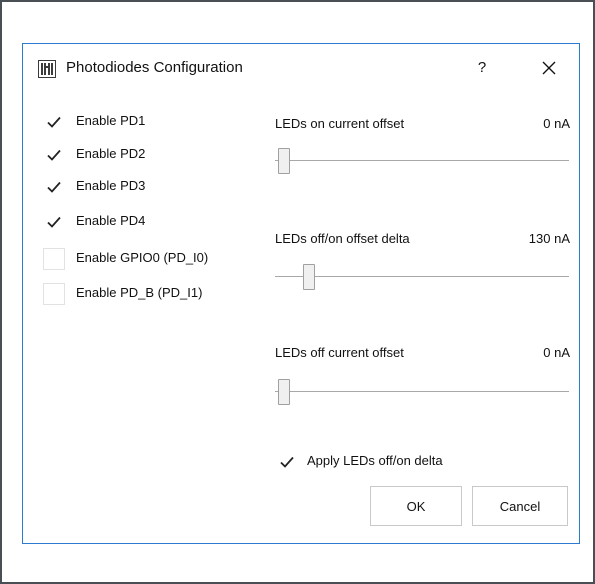 The width and height of the screenshot is (595, 584). I want to click on checkbox-label: Enable PD2, so click(111, 153).